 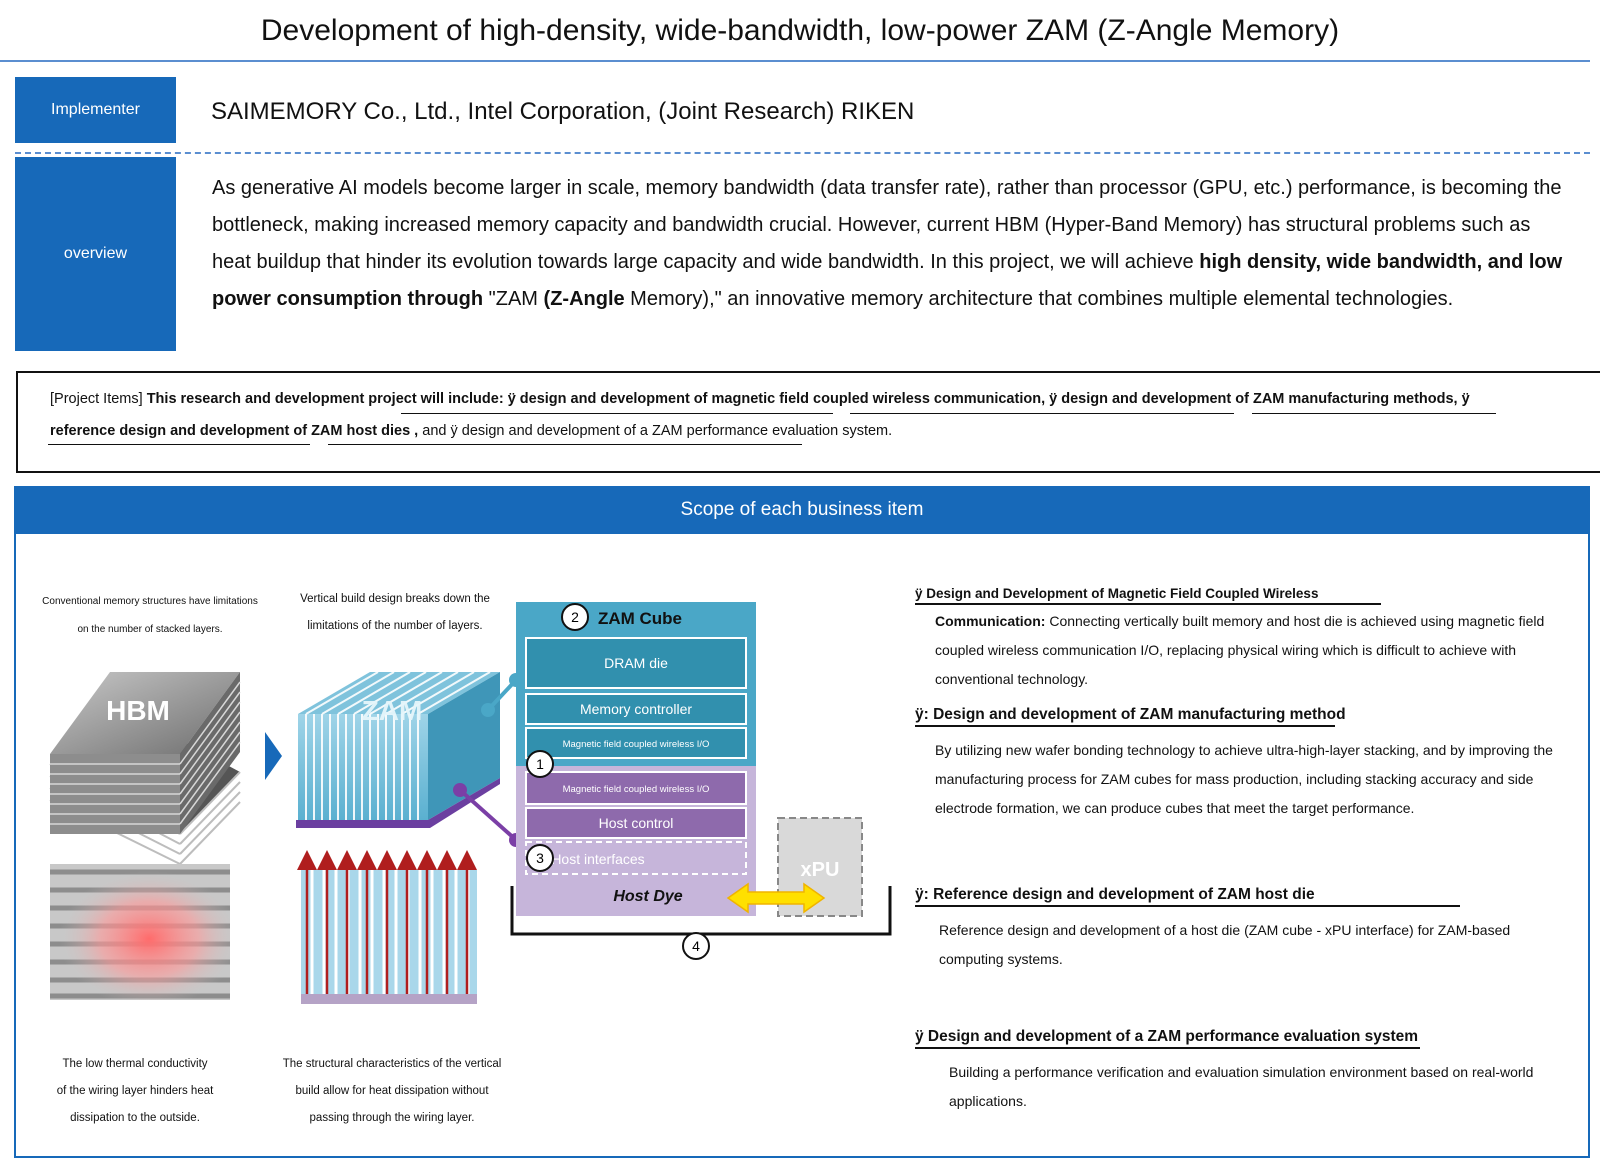 What do you see at coordinates (636, 789) in the screenshot?
I see `wireless-io-bottom-label: Magnetic field coupled wireless I/O` at bounding box center [636, 789].